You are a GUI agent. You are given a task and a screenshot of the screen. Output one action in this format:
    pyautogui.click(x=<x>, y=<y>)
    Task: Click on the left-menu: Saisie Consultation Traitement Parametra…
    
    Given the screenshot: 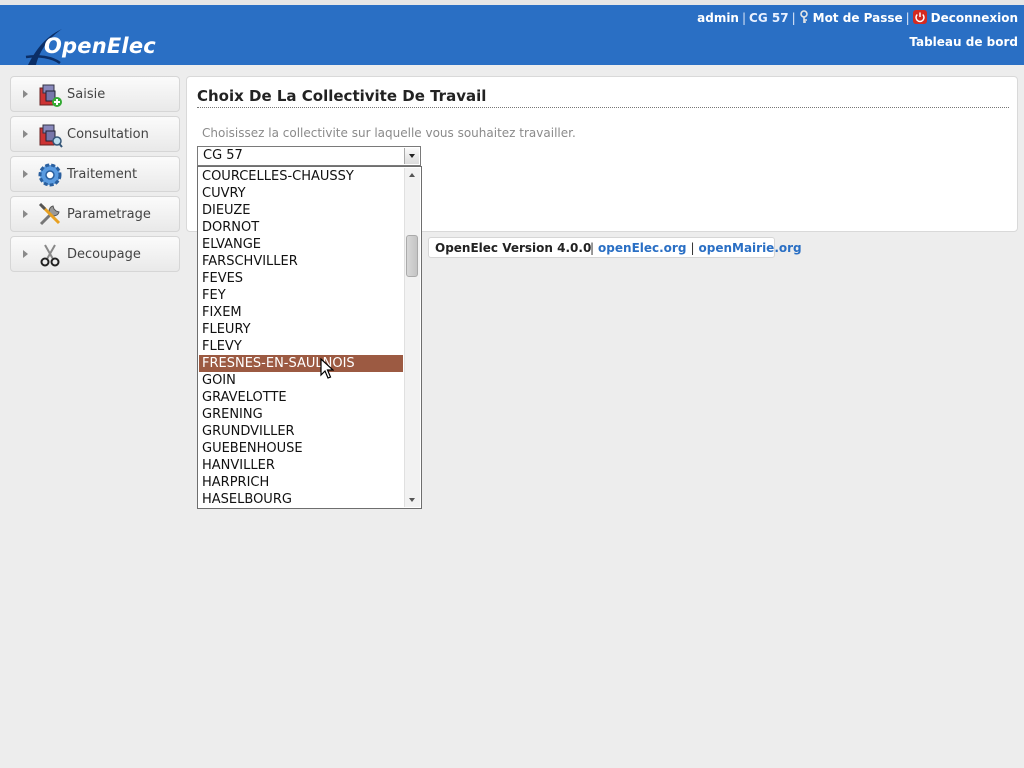 What is the action you would take?
    pyautogui.click(x=95, y=176)
    